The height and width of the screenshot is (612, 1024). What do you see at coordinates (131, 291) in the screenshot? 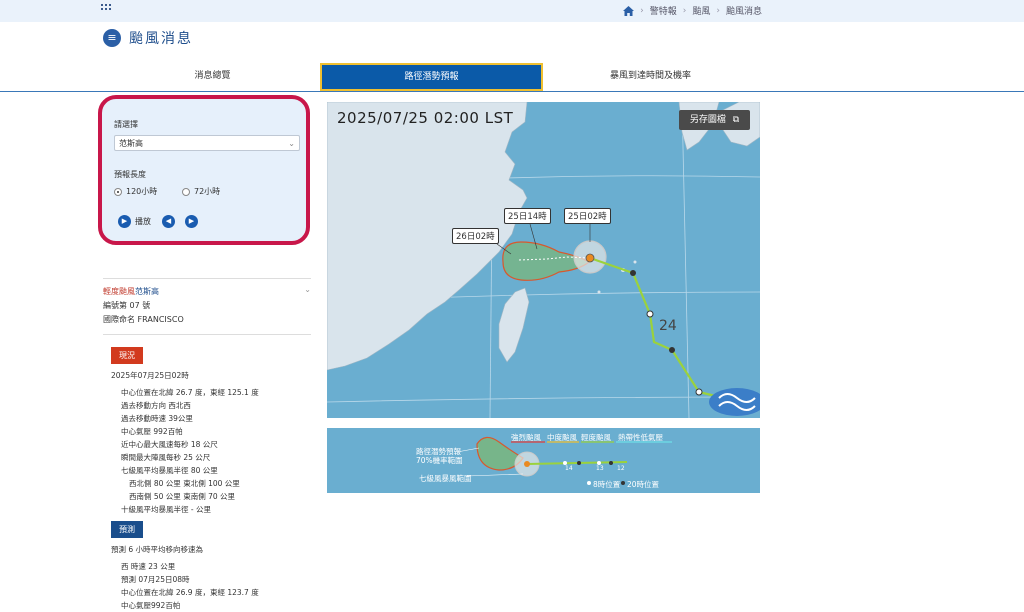
I see `storm-name: 輕度颱風范斯高` at bounding box center [131, 291].